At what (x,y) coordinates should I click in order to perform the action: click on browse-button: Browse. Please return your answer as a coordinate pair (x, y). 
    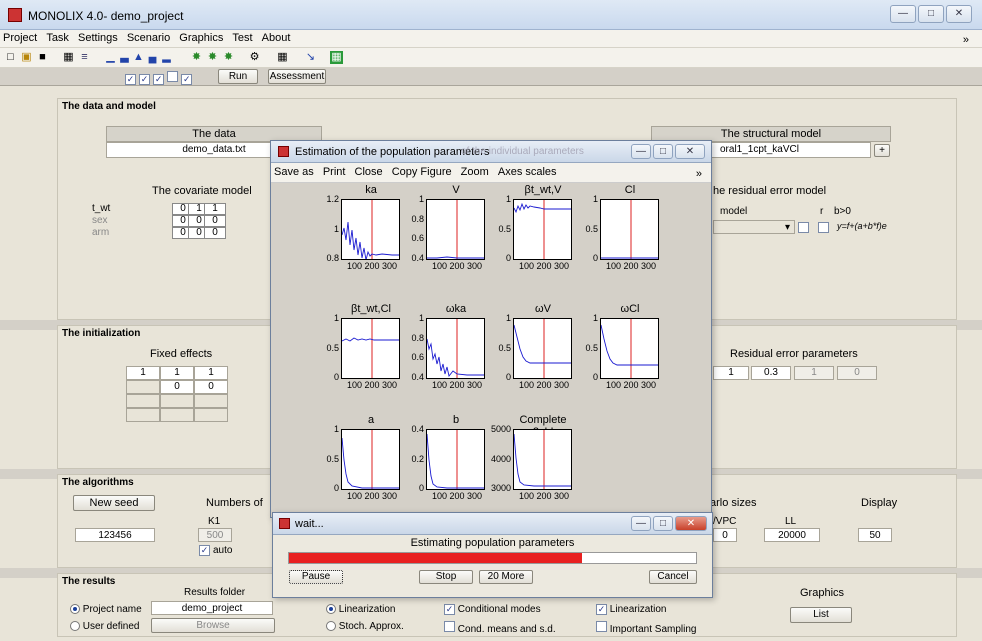
    Looking at the image, I should click on (213, 625).